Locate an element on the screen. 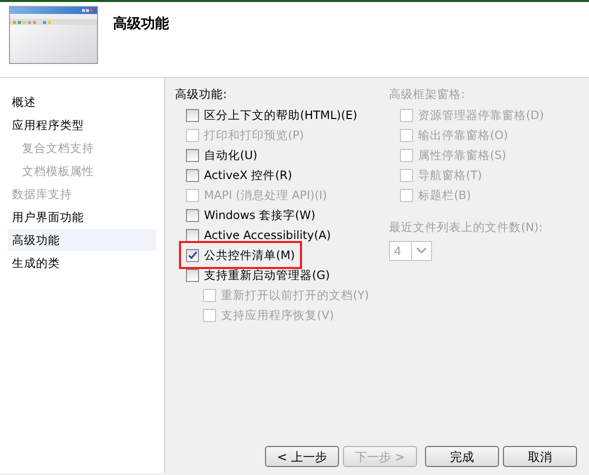 This screenshot has height=475, width=589. wizard-button: 取消 is located at coordinates (540, 456).